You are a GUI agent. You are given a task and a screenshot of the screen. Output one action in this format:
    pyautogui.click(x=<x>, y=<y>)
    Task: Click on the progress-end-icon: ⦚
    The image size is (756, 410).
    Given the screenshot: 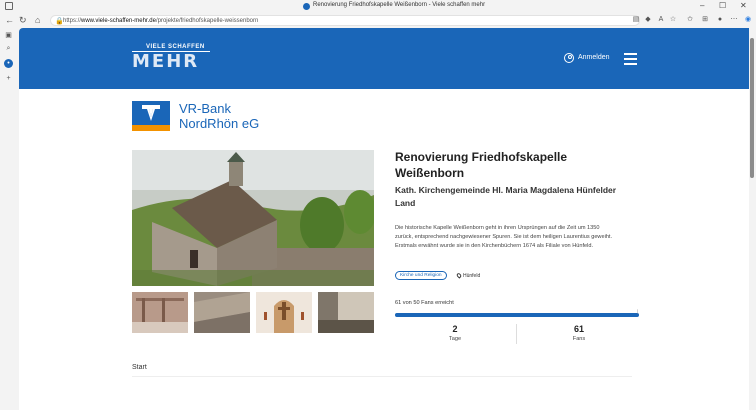 What is the action you would take?
    pyautogui.click(x=638, y=313)
    